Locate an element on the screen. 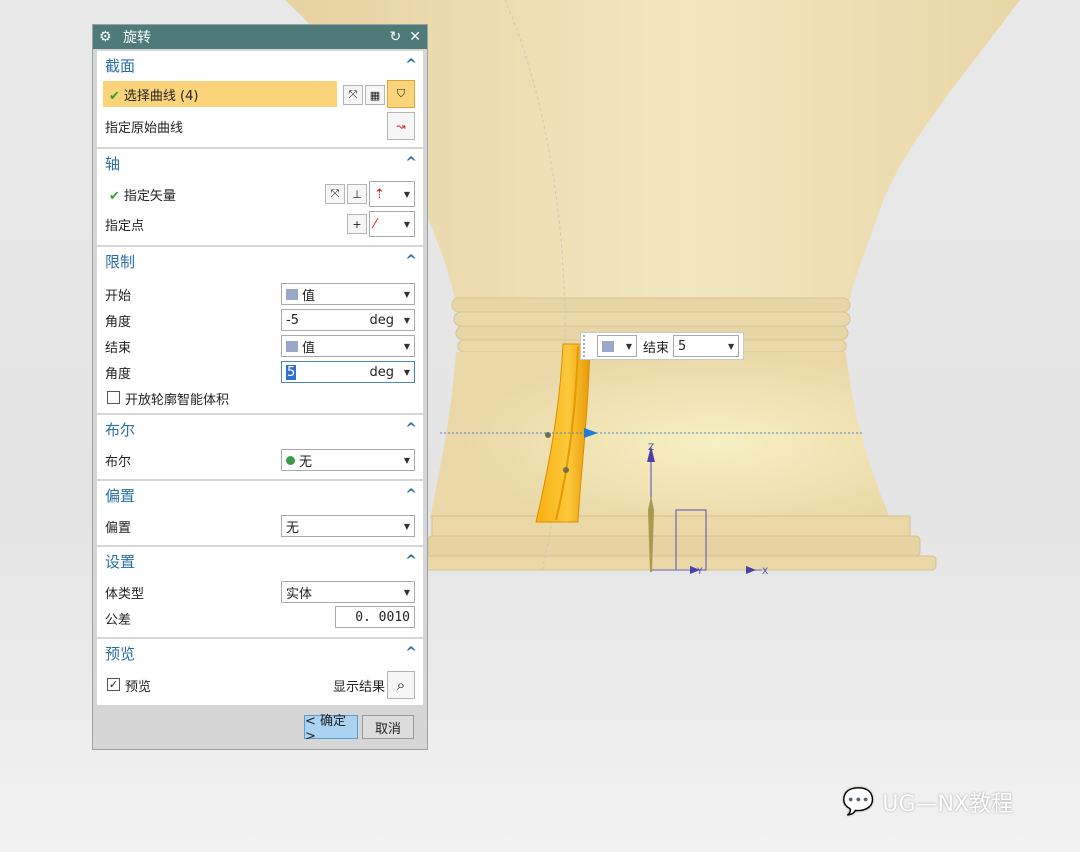 The width and height of the screenshot is (1080, 852). section-settings: 设置 ^ 体类型 实体 ▼ 公差 0. 0010 is located at coordinates (260, 592).